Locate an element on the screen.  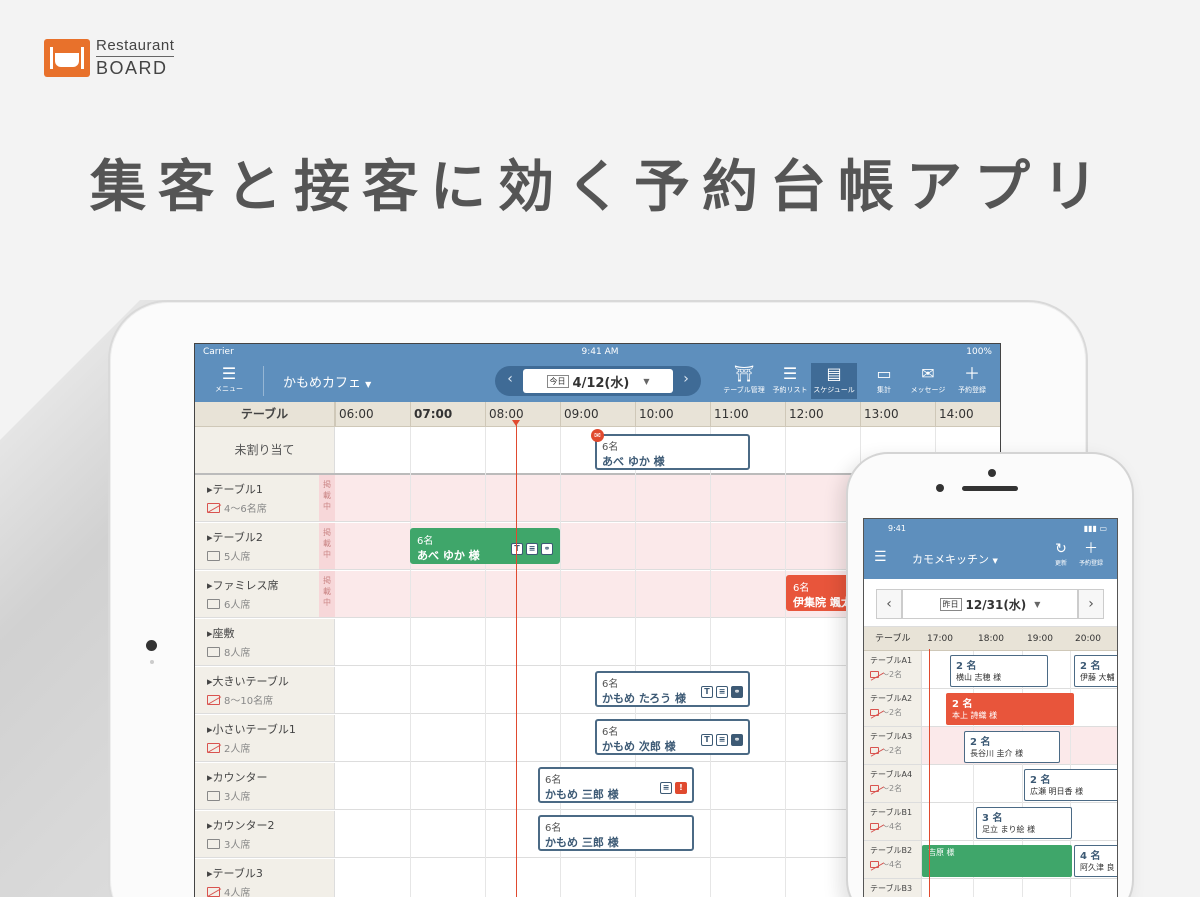
table-name: ▸カウンター is located at coordinates (237, 777).